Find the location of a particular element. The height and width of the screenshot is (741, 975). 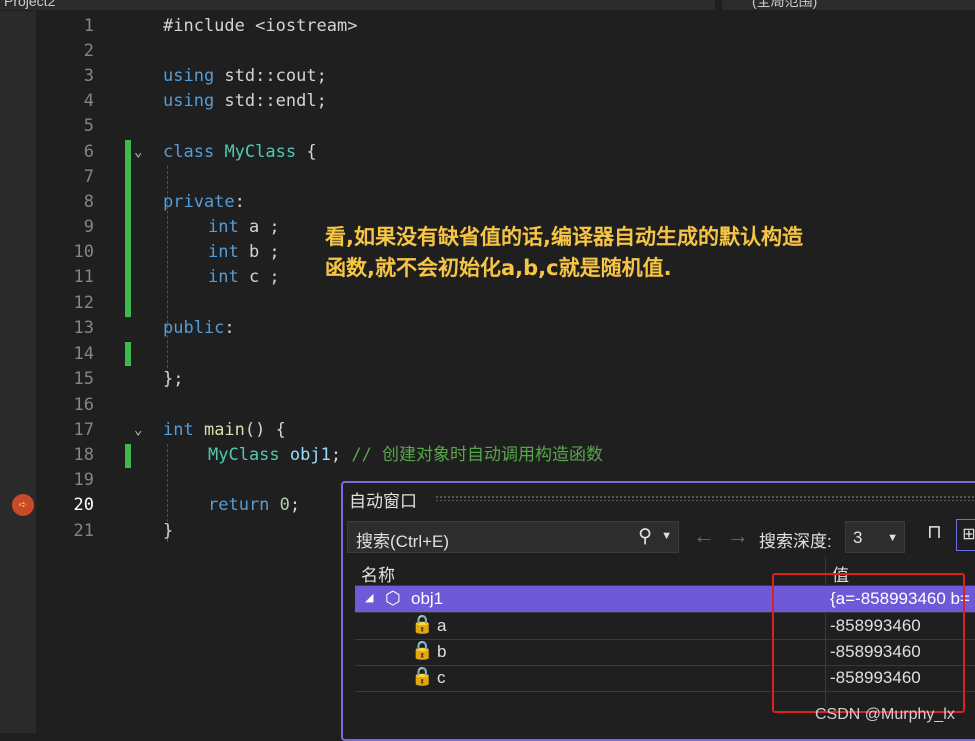

line-number: 7 is located at coordinates (88, 177).